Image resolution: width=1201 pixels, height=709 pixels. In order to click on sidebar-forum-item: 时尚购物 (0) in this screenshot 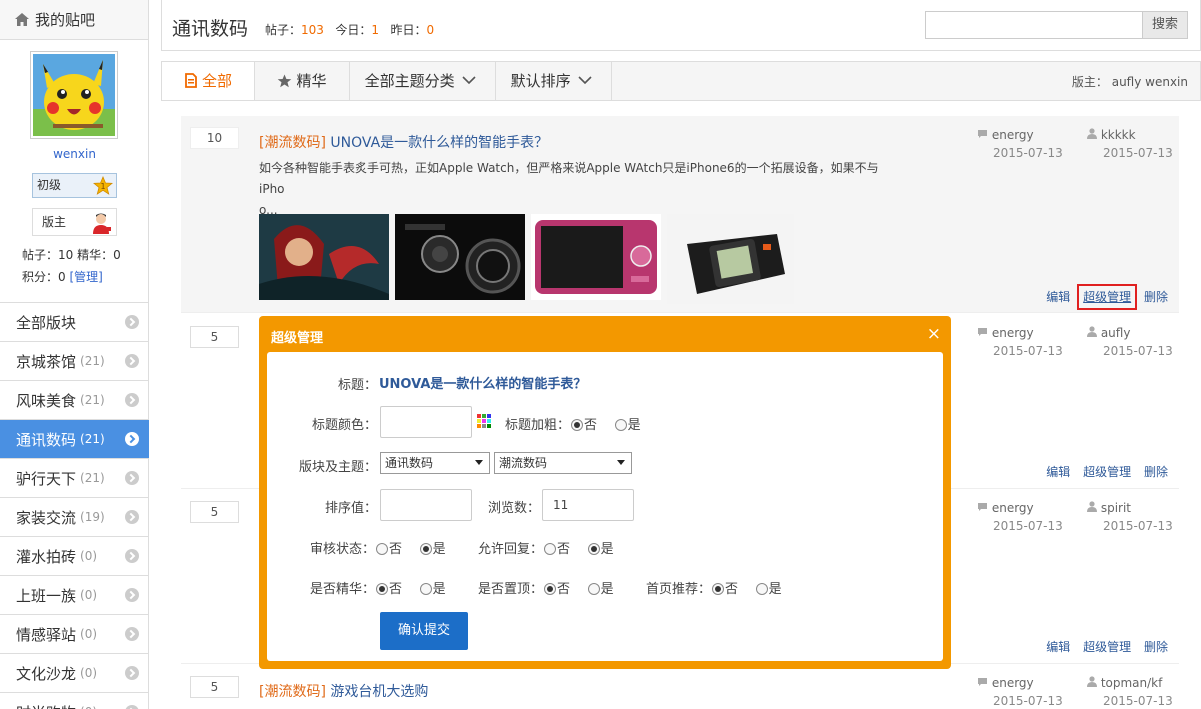, I will do `click(74, 701)`.